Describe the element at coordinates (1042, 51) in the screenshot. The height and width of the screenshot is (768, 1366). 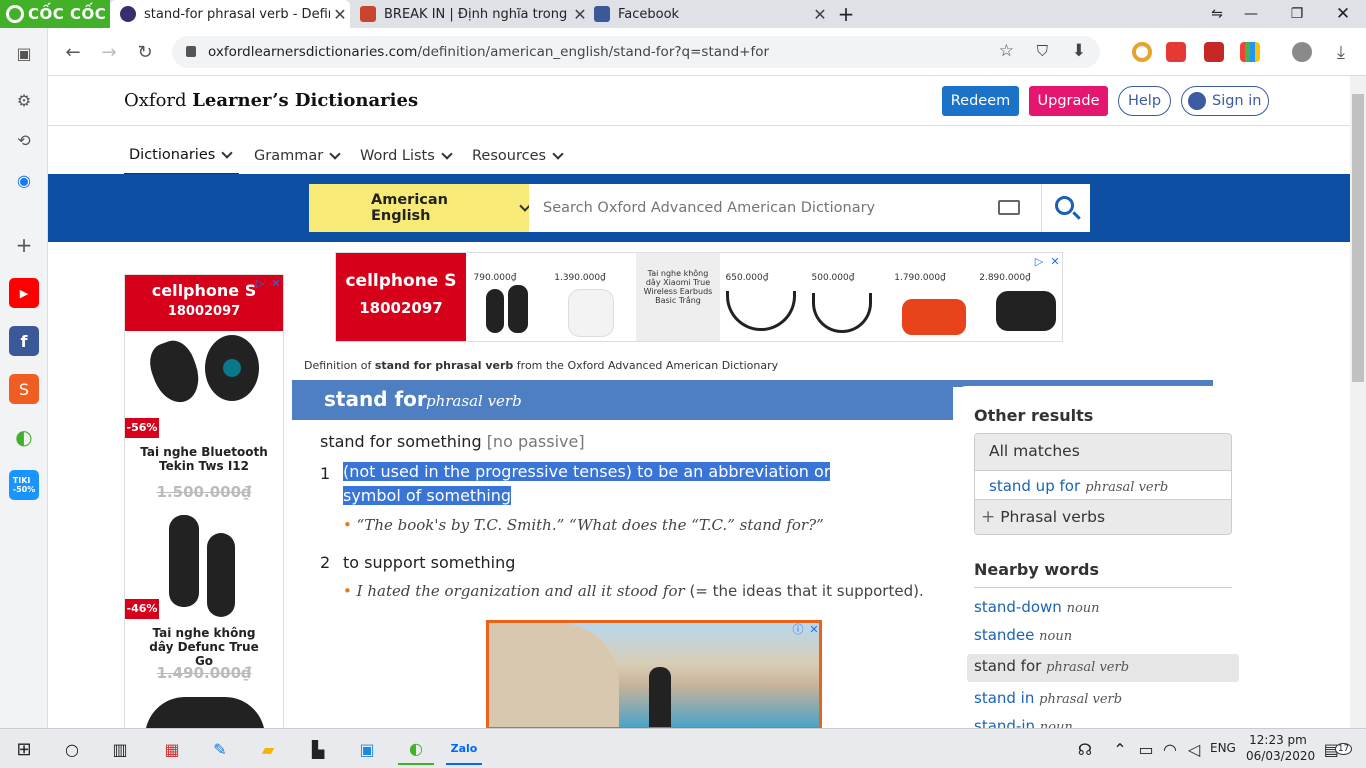
I see `shield-icon: ⛉` at that location.